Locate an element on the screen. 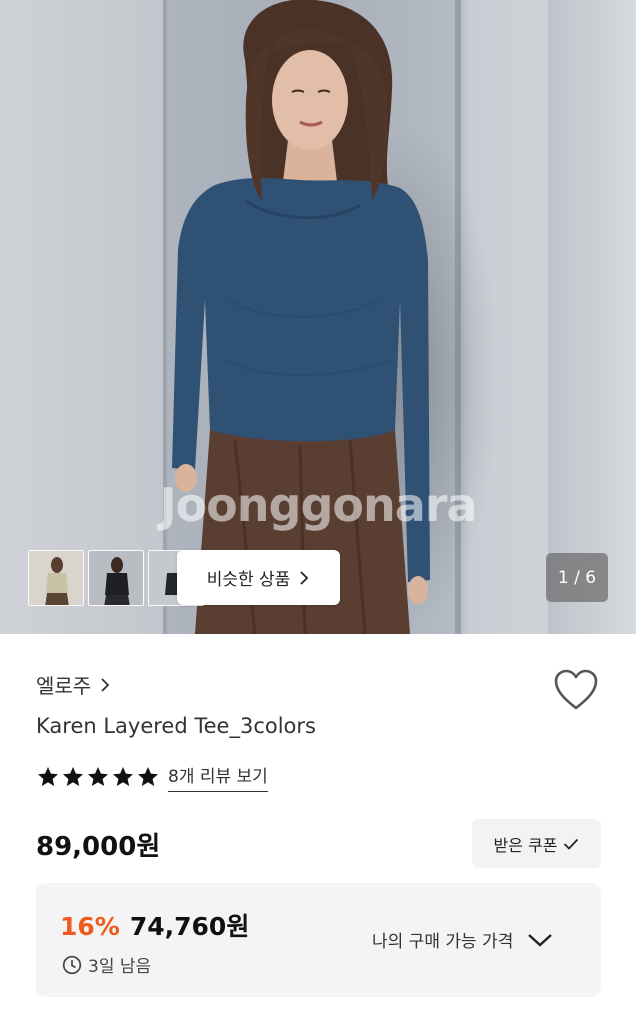 Image resolution: width=636 pixels, height=1024 pixels. brand-link: 엘로주 is located at coordinates (73, 684).